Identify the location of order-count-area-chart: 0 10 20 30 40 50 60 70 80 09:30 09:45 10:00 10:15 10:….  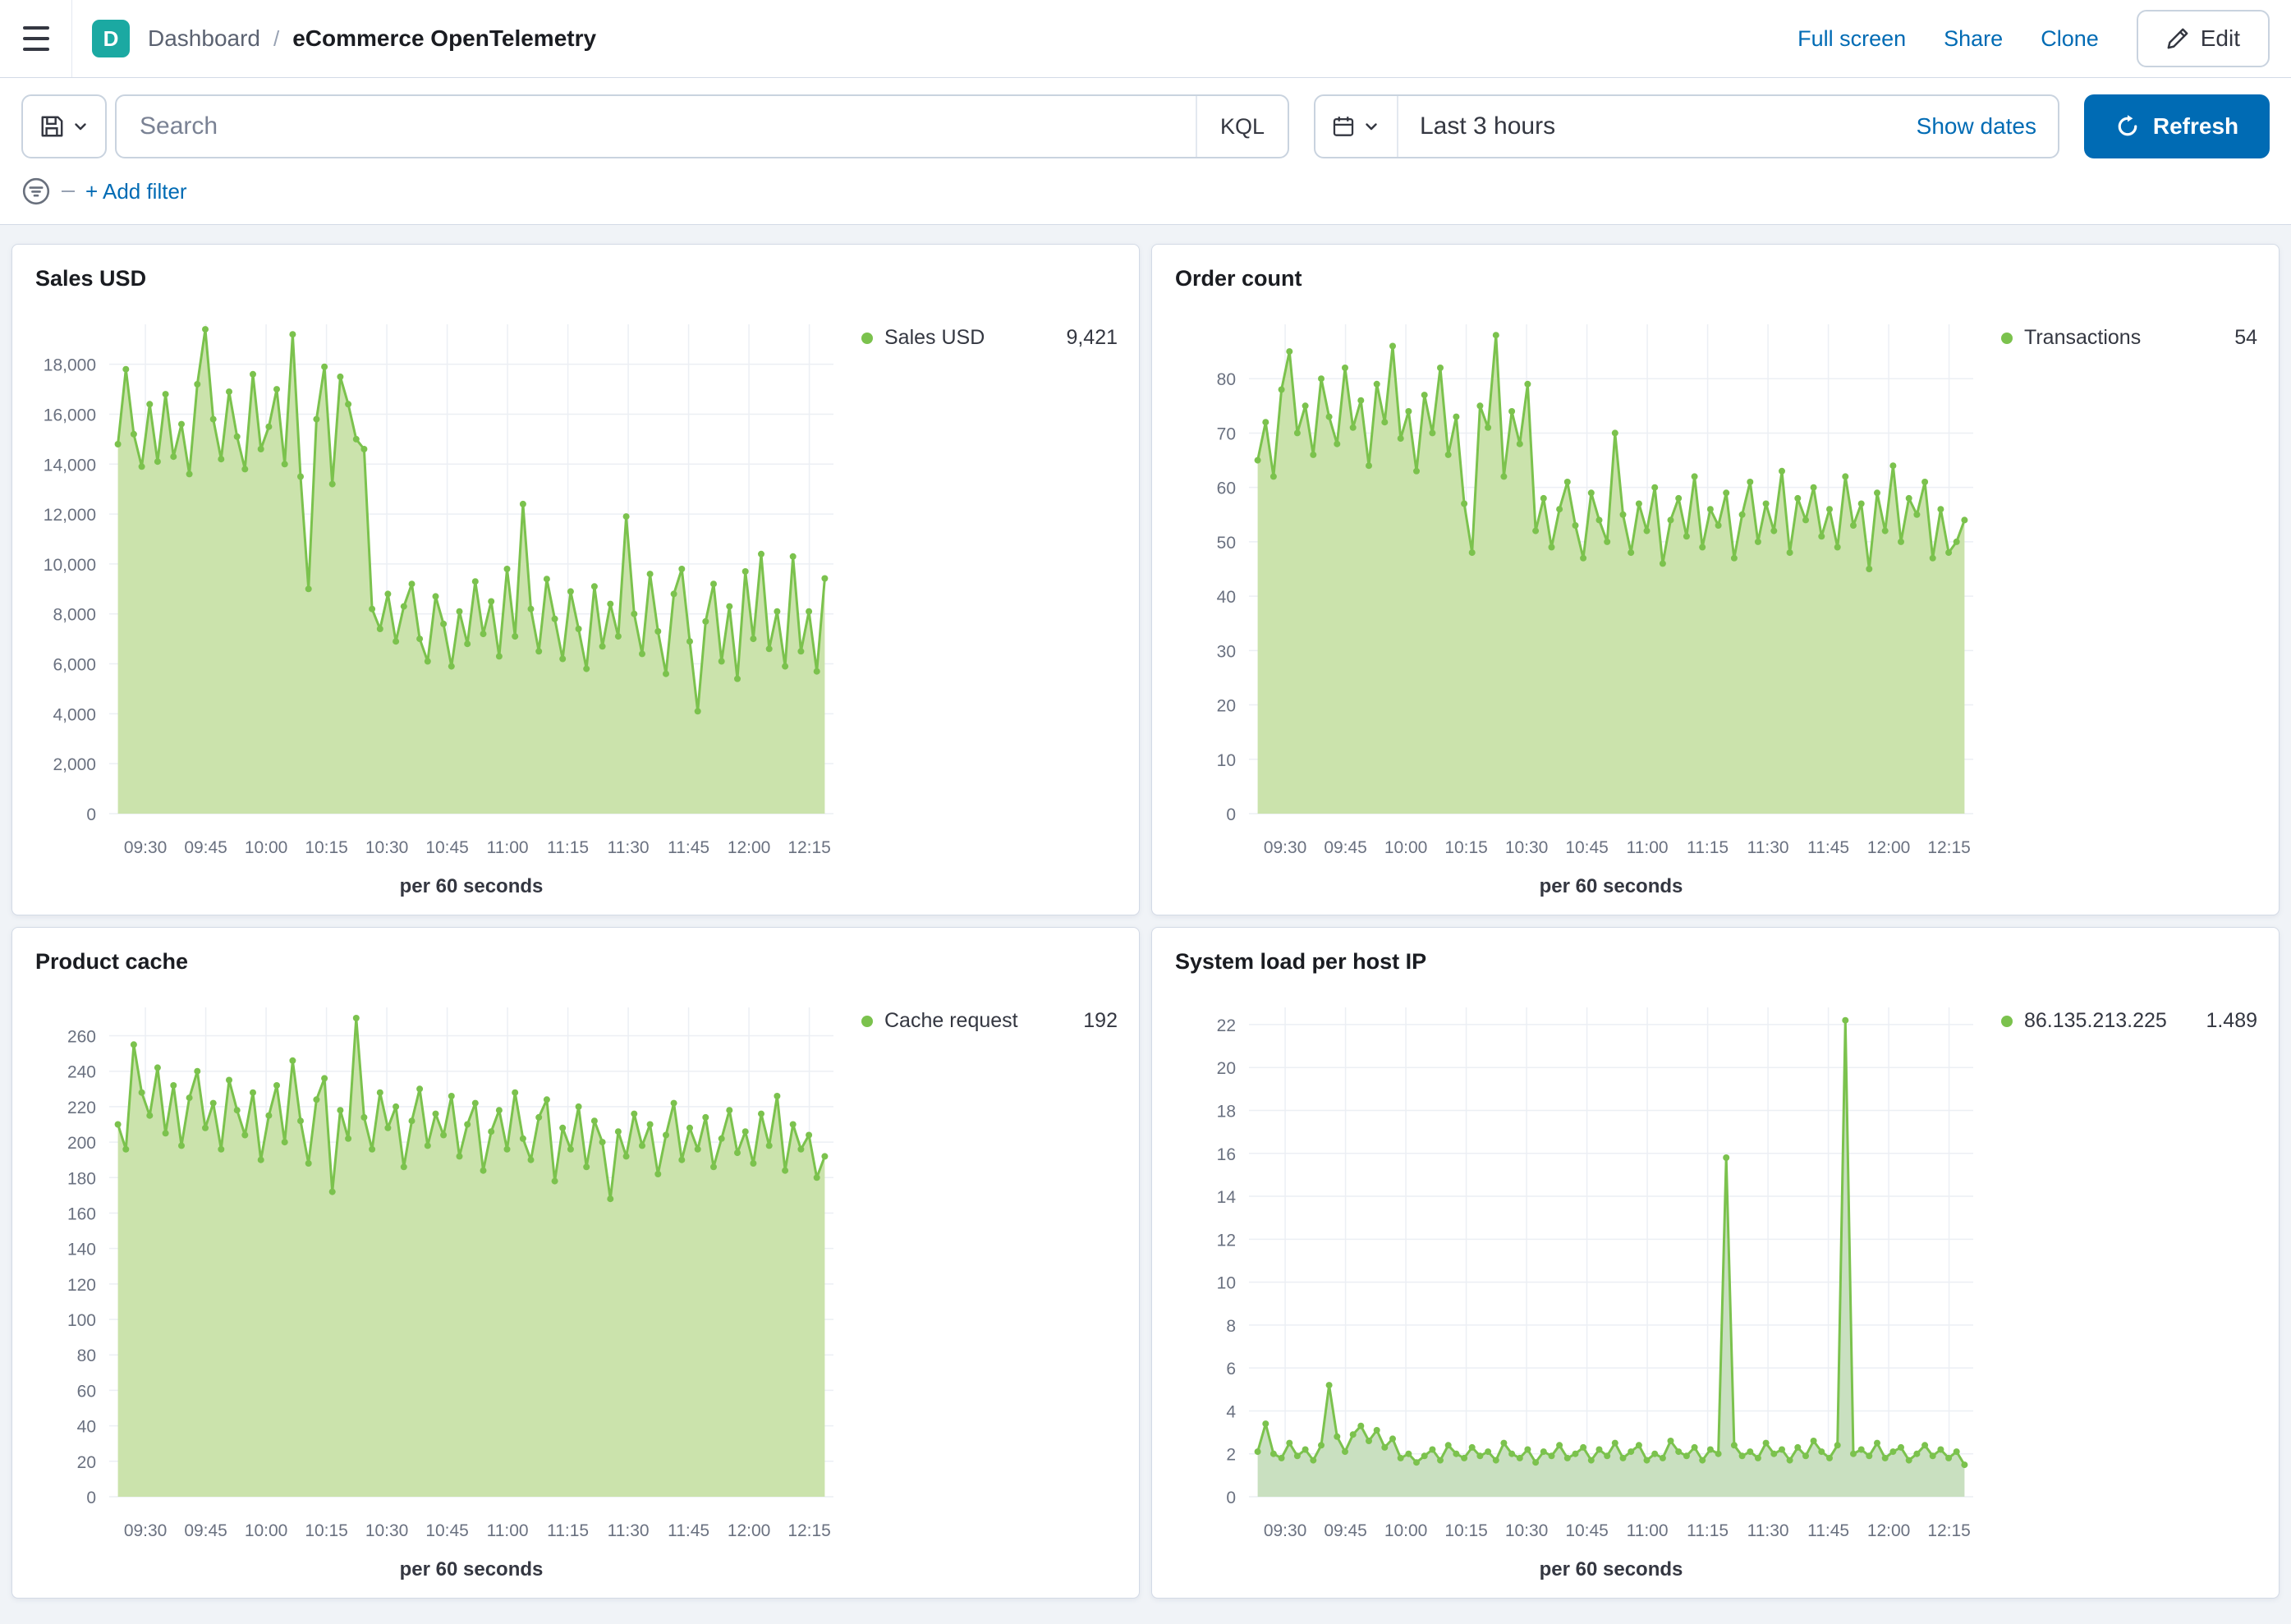
(1574, 601).